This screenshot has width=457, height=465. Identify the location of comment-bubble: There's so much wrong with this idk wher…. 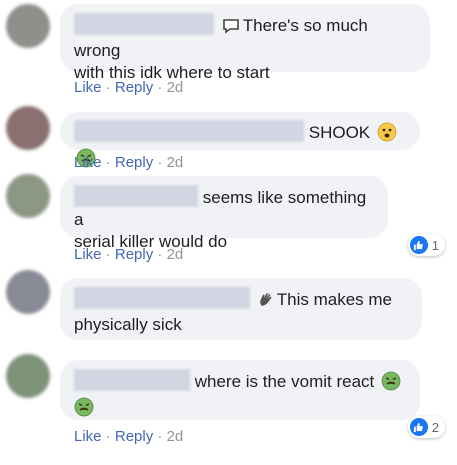
(245, 43).